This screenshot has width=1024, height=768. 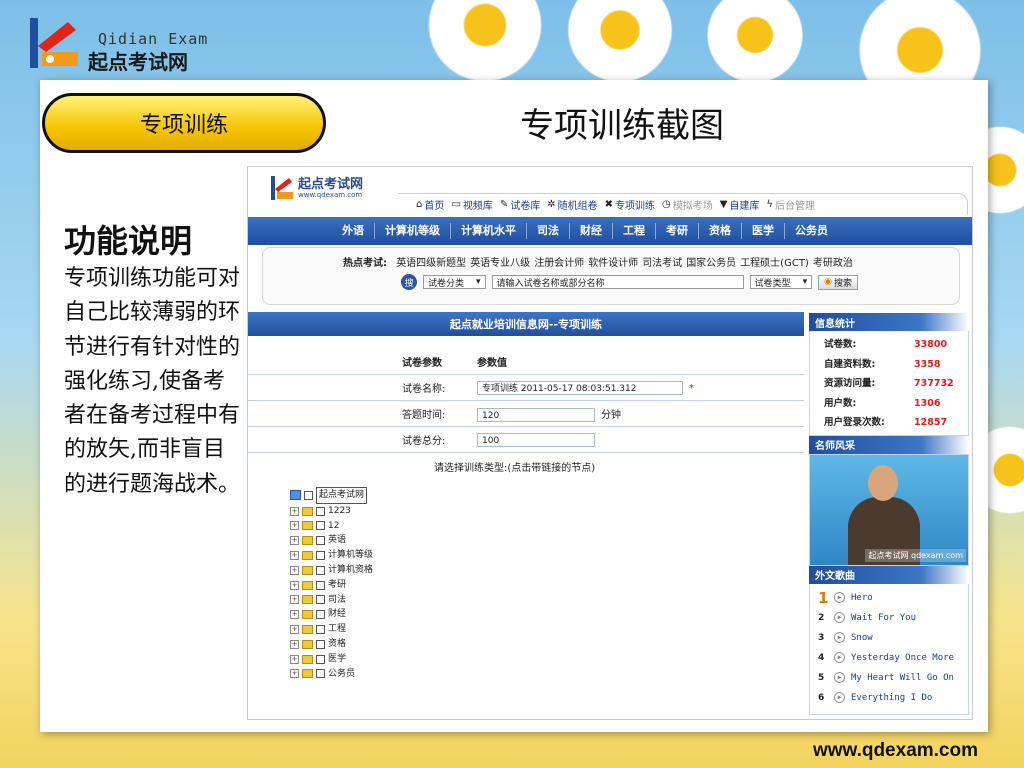 I want to click on tree-node: +1223, so click(x=331, y=511).